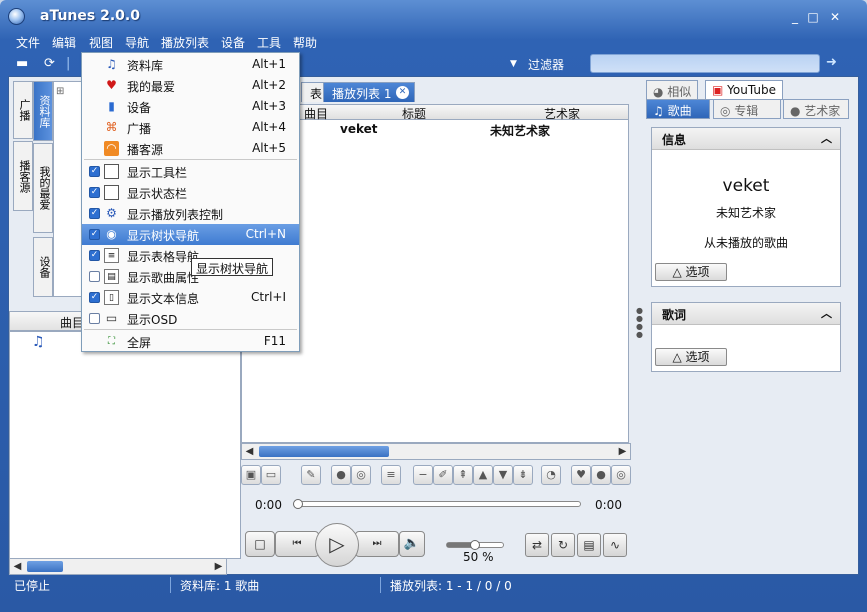  I want to click on minimize-button: _, so click(795, 17).